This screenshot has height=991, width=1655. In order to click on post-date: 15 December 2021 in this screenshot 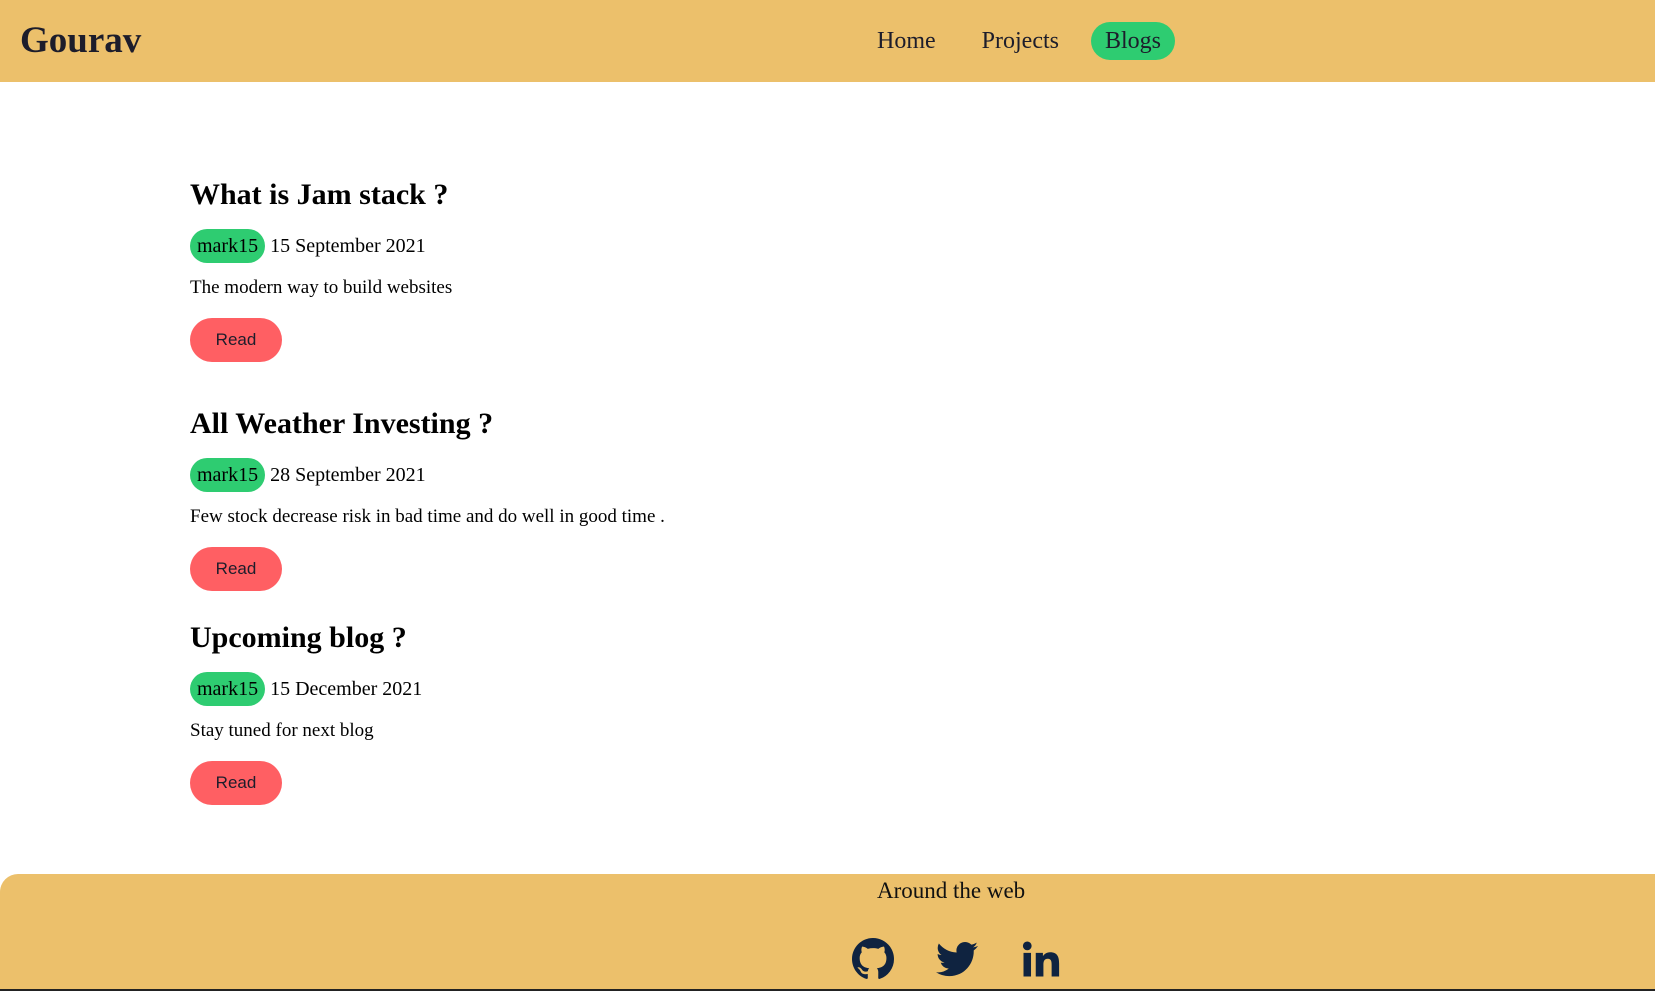, I will do `click(346, 688)`.